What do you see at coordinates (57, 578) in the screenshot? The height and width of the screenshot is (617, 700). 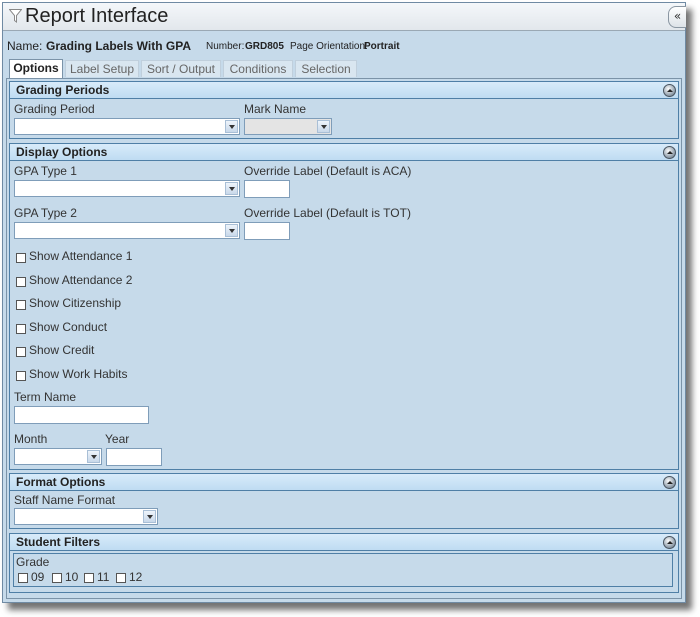 I see `grade-10-checkbox` at bounding box center [57, 578].